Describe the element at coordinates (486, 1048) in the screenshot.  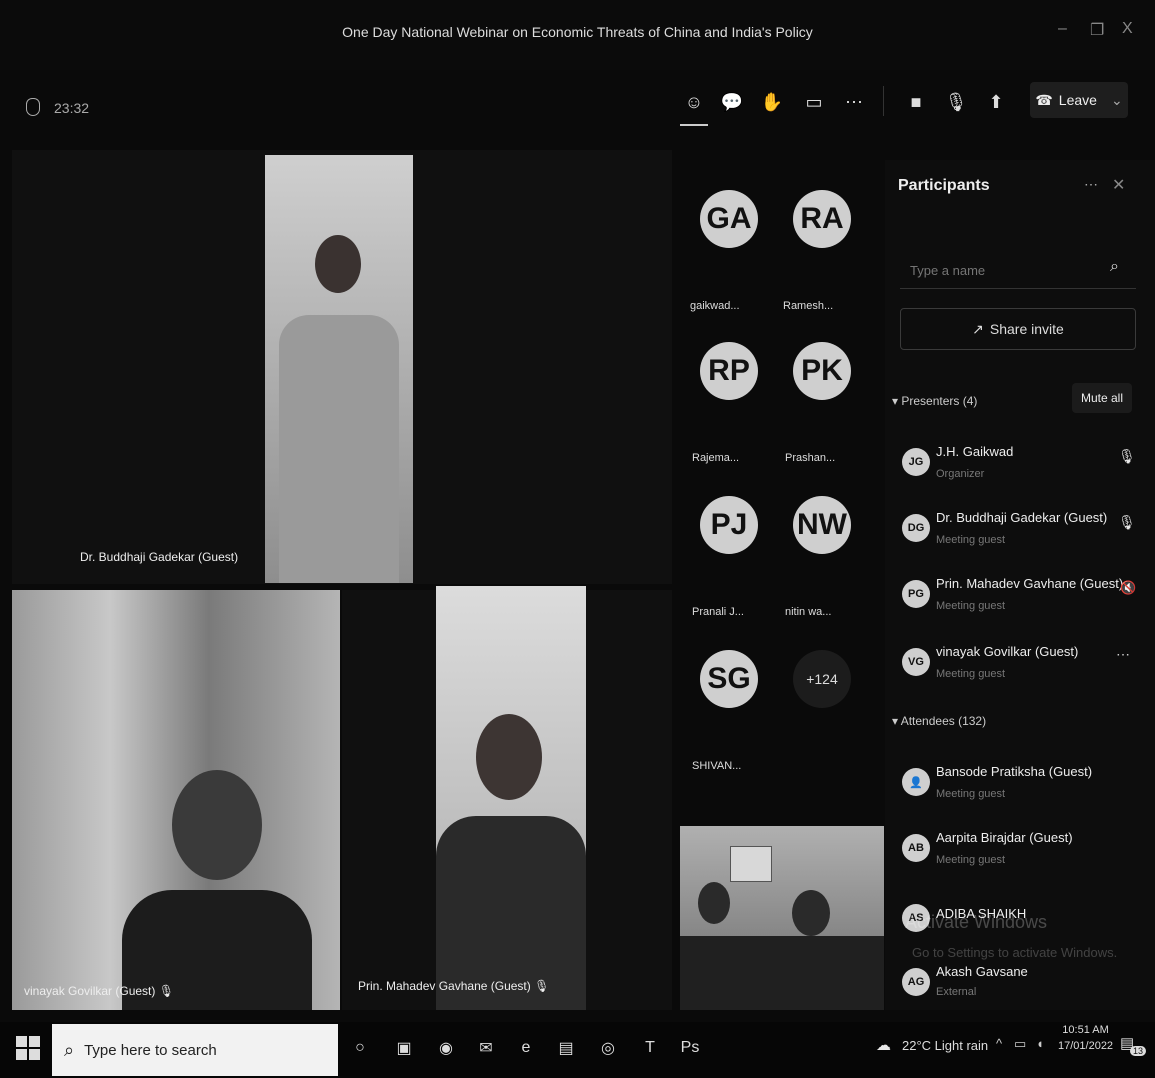
I see `mail-icon: ✉` at that location.